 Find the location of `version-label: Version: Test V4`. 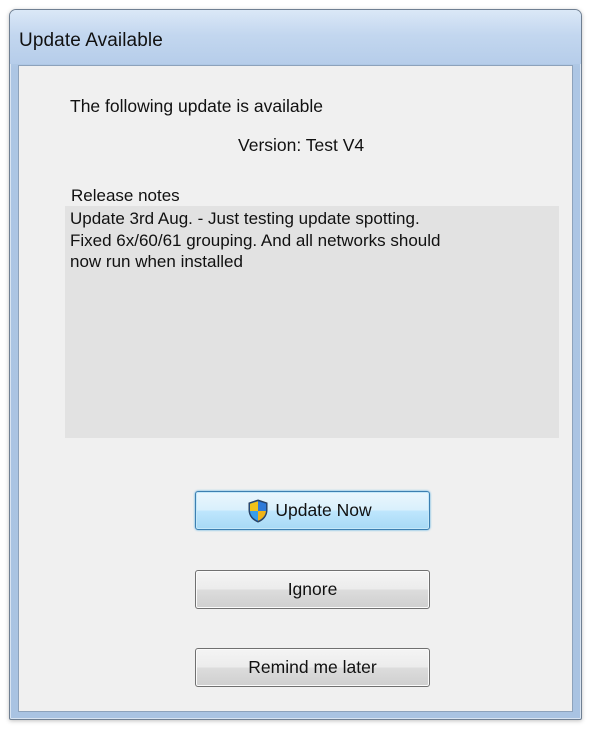

version-label: Version: Test V4 is located at coordinates (301, 145).